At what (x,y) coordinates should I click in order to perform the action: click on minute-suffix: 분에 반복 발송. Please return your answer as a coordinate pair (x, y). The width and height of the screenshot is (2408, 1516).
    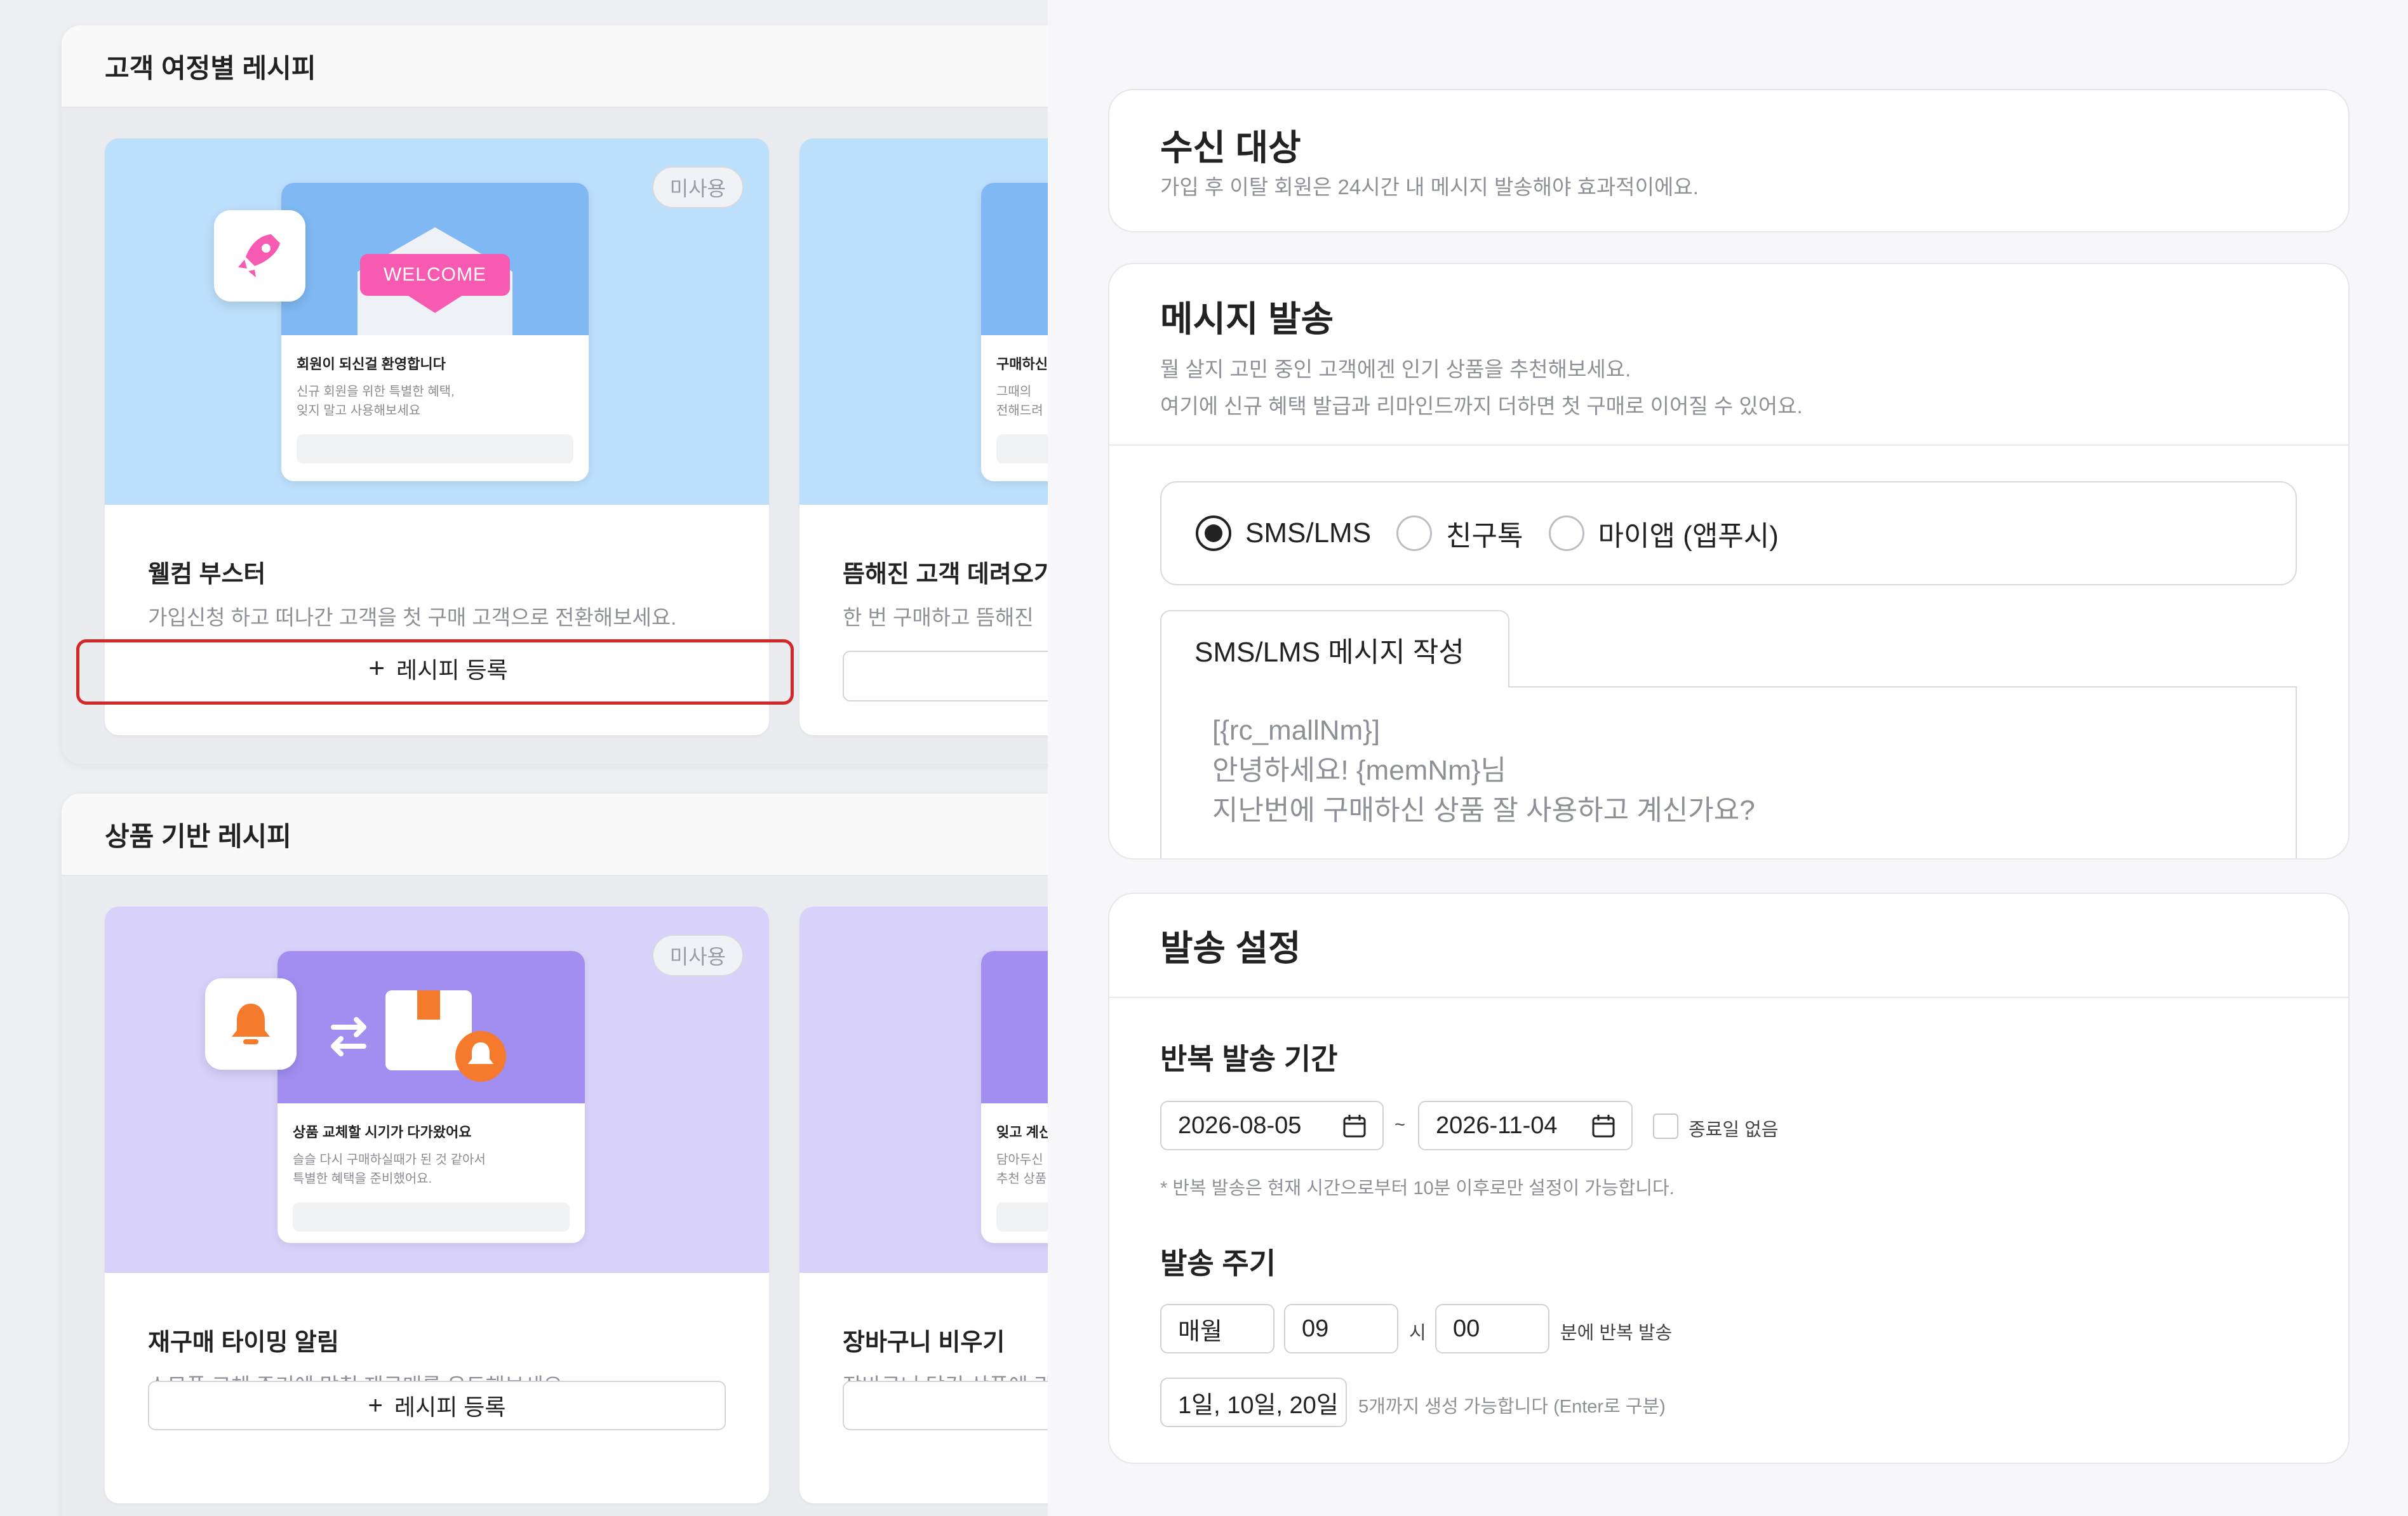
    Looking at the image, I should click on (1617, 1333).